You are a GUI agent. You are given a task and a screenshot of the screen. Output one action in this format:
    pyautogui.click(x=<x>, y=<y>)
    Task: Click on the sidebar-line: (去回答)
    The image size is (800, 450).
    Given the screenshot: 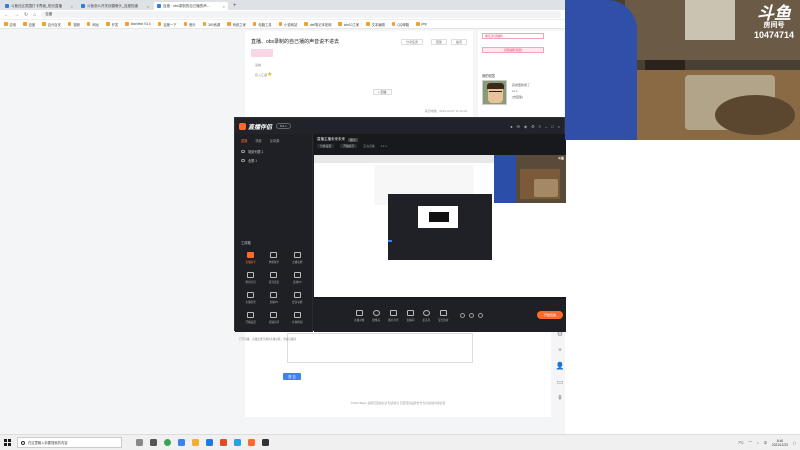 What is the action you would take?
    pyautogui.click(x=517, y=97)
    